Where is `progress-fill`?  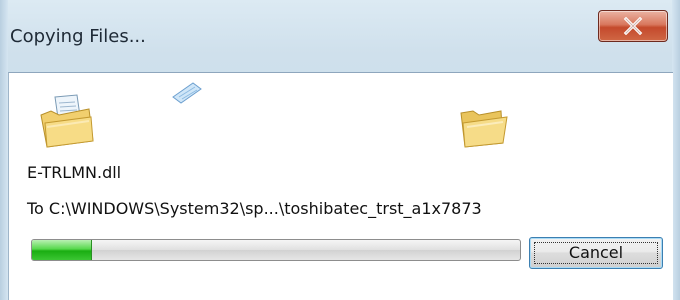
progress-fill is located at coordinates (62, 250).